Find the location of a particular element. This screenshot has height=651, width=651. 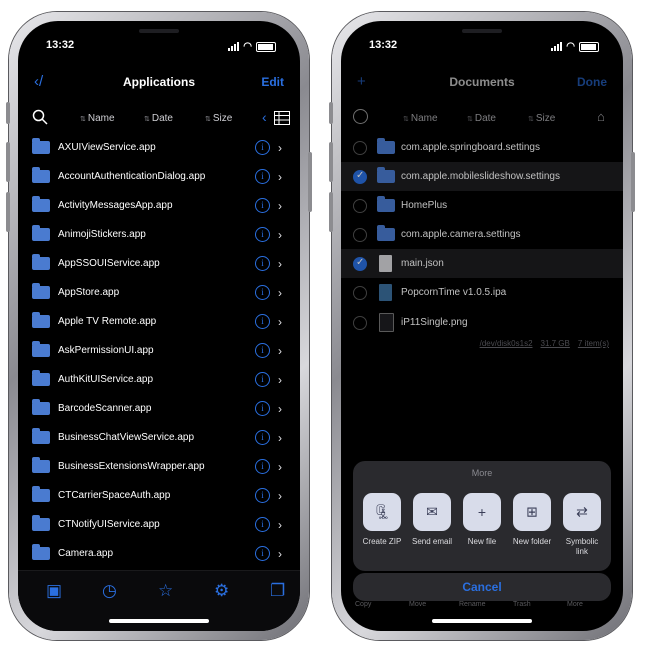

list-item-label: PopcornTime v1.0.5.ipa is located at coordinates (454, 292).